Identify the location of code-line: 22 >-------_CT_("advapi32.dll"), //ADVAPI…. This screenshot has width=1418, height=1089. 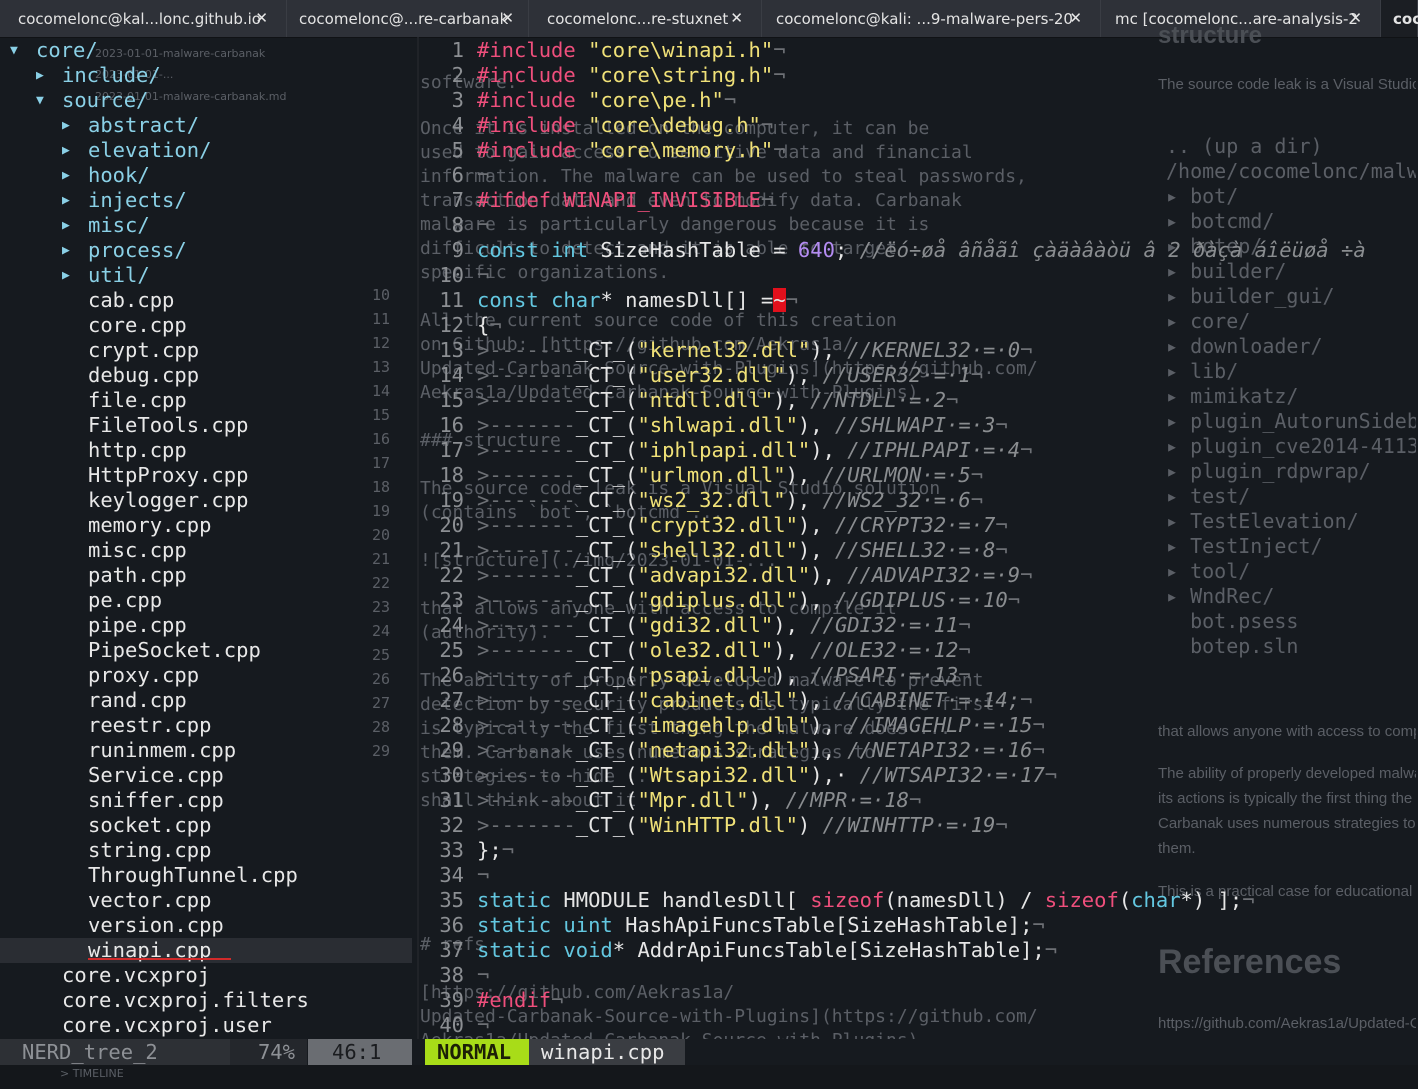
(918, 575).